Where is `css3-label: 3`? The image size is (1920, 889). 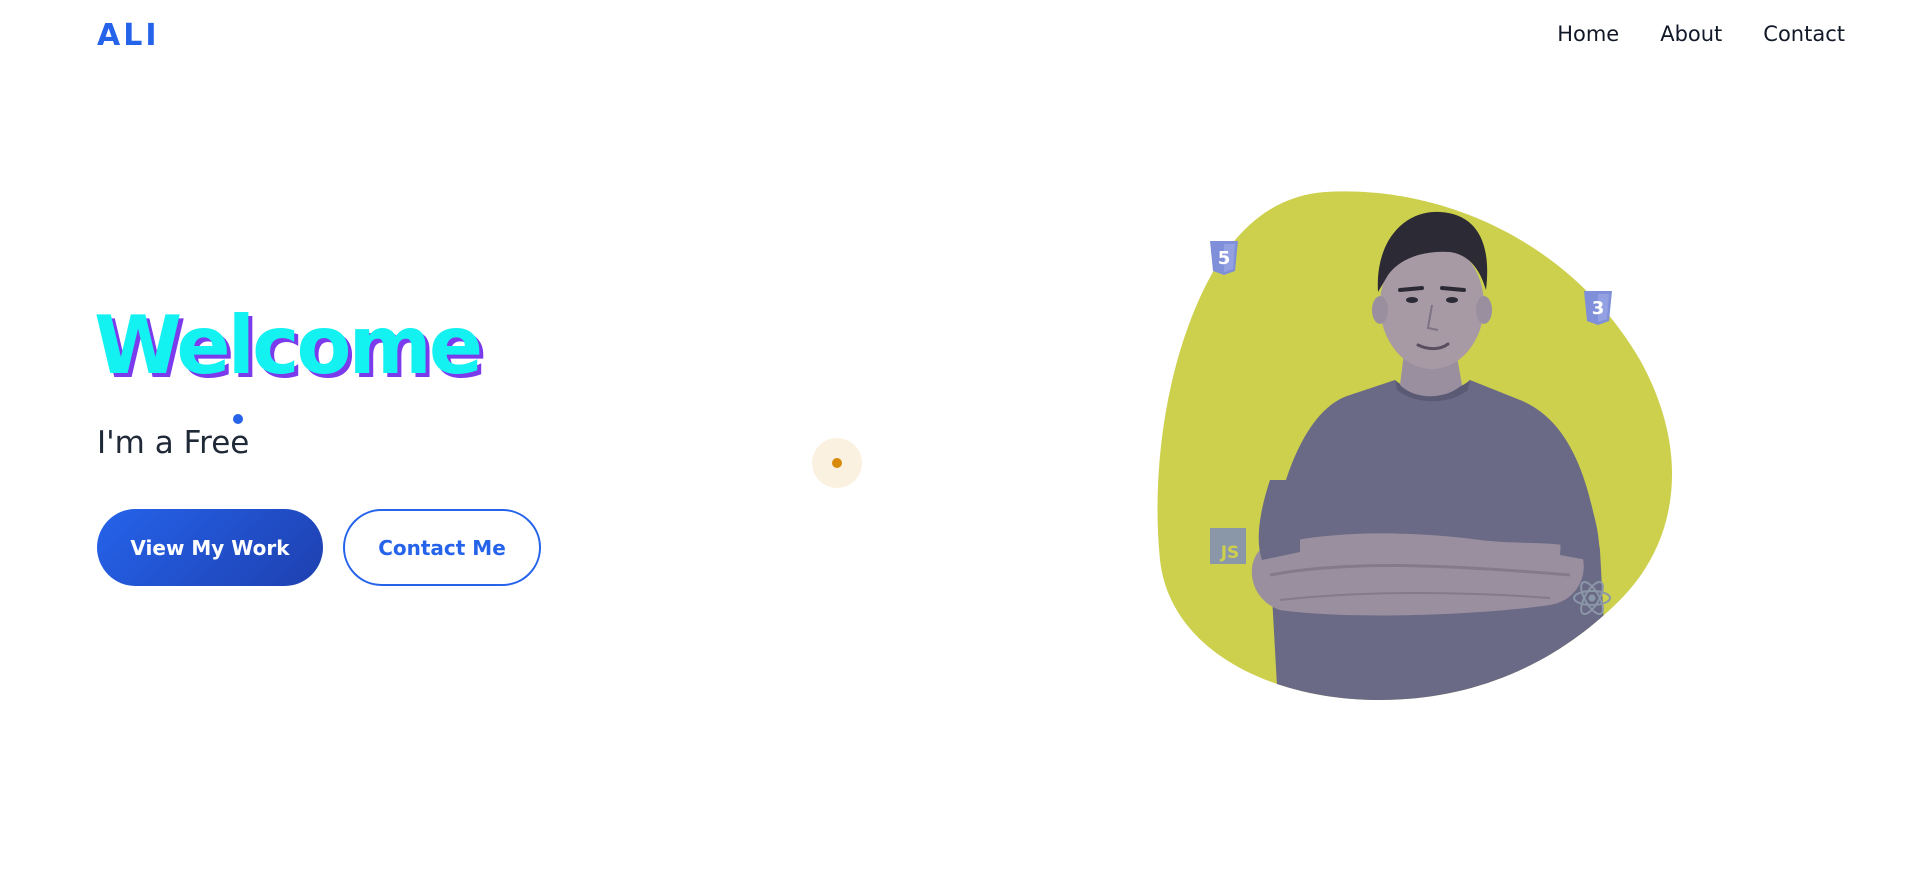
css3-label: 3 is located at coordinates (1598, 308).